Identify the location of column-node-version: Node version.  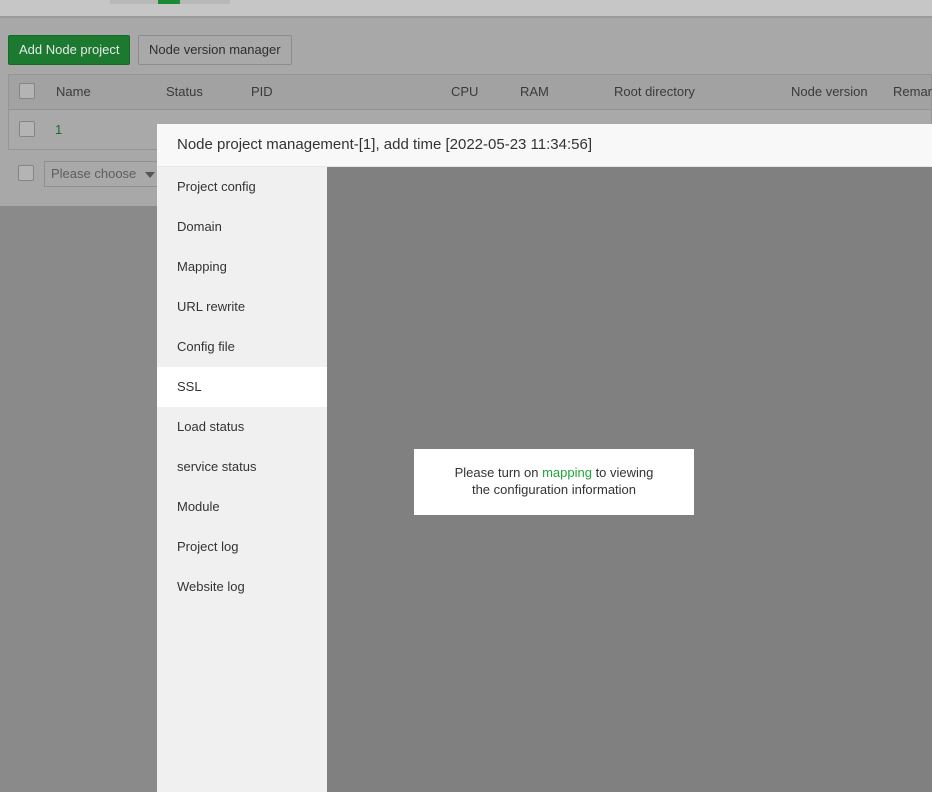
(829, 91).